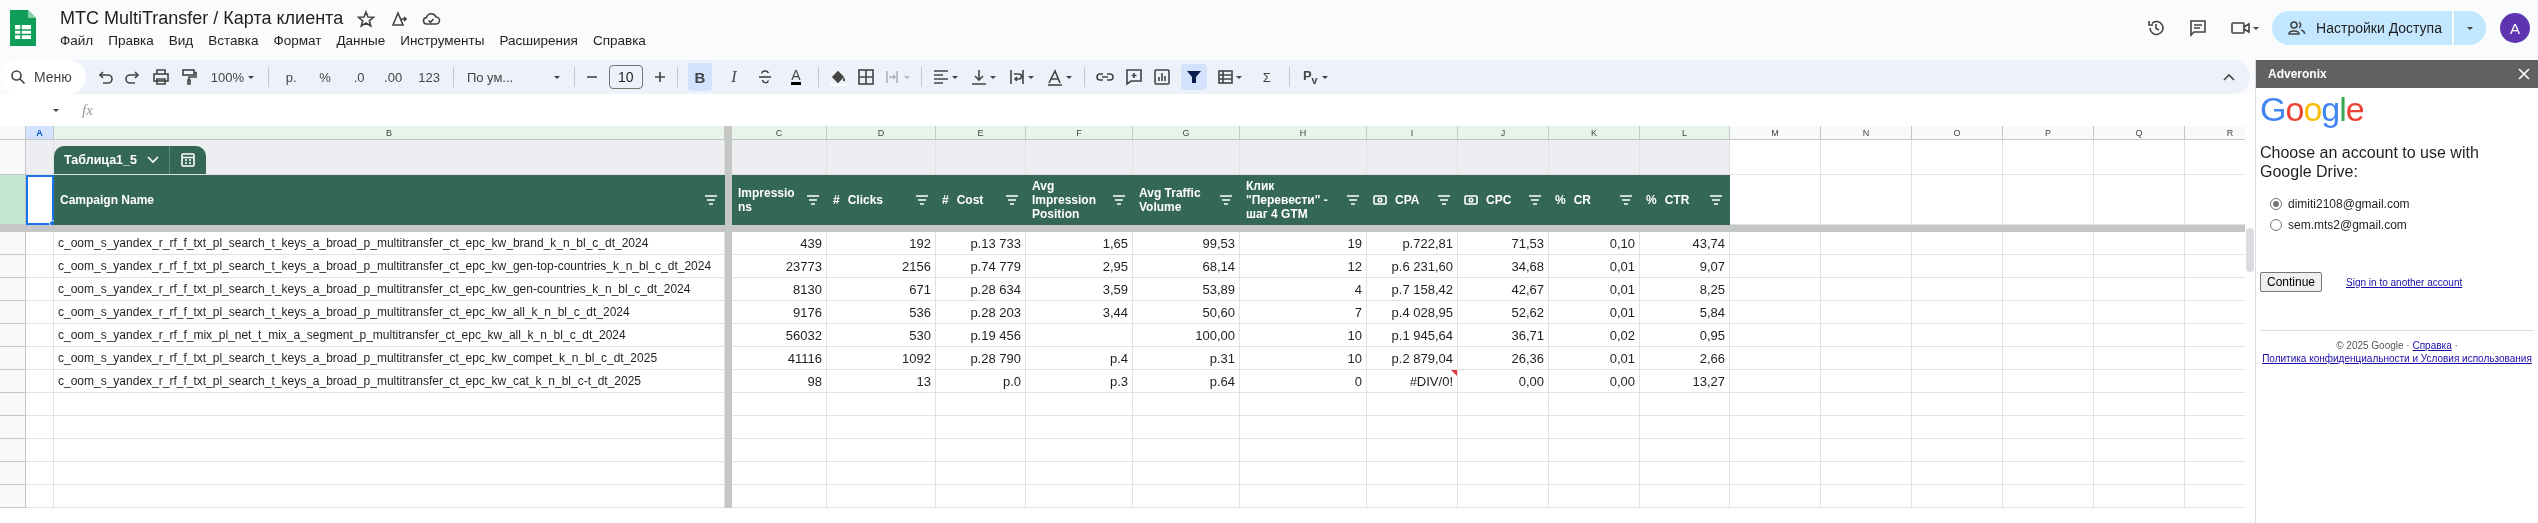  Describe the element at coordinates (1230, 77) in the screenshot. I see `filter-views-icon` at that location.